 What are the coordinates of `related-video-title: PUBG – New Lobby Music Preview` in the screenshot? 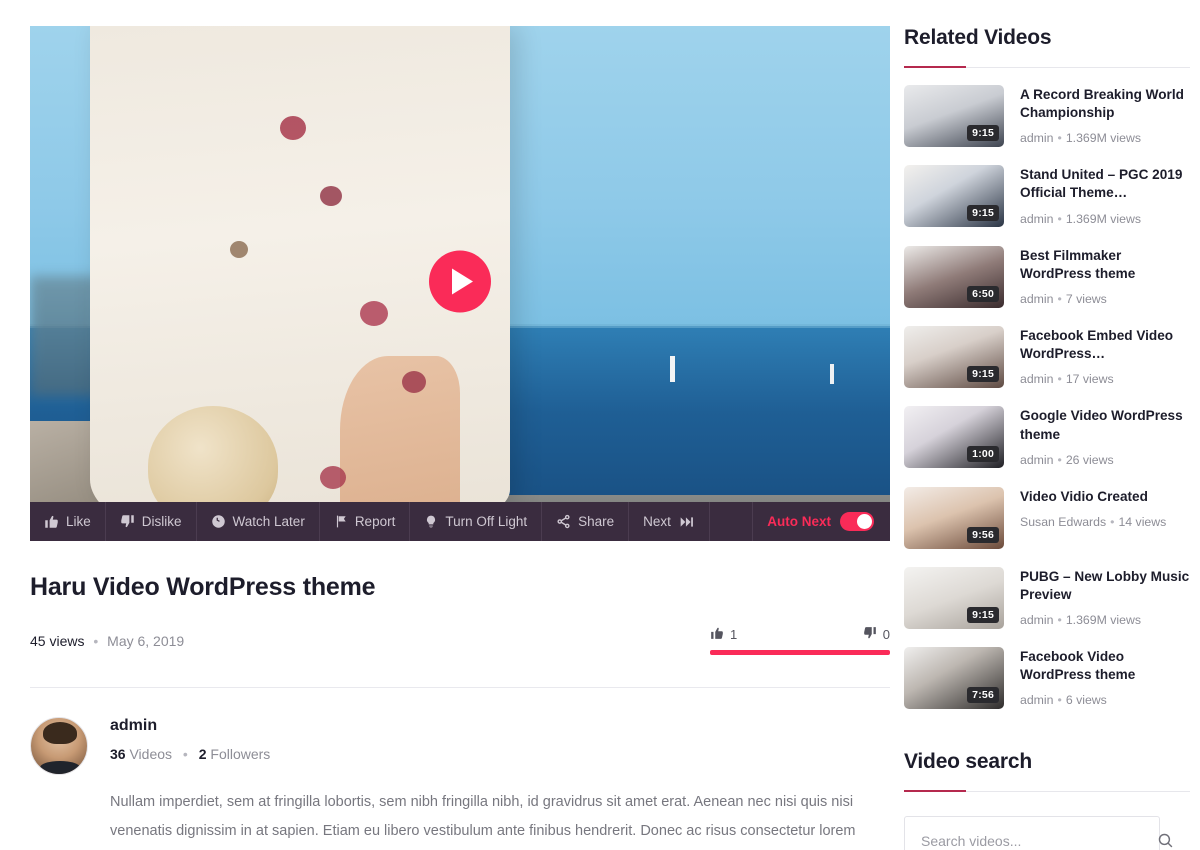 It's located at (1105, 586).